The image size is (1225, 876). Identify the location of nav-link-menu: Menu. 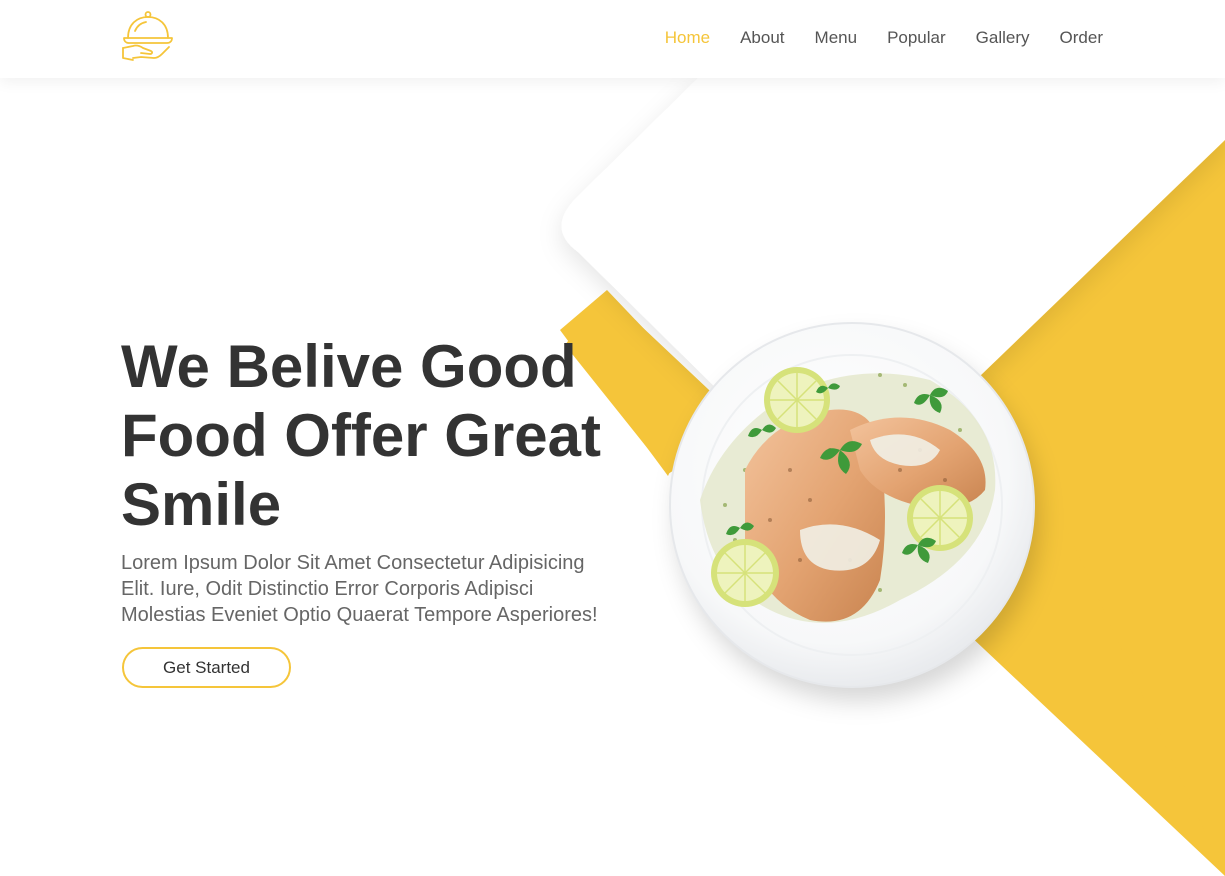
(836, 38).